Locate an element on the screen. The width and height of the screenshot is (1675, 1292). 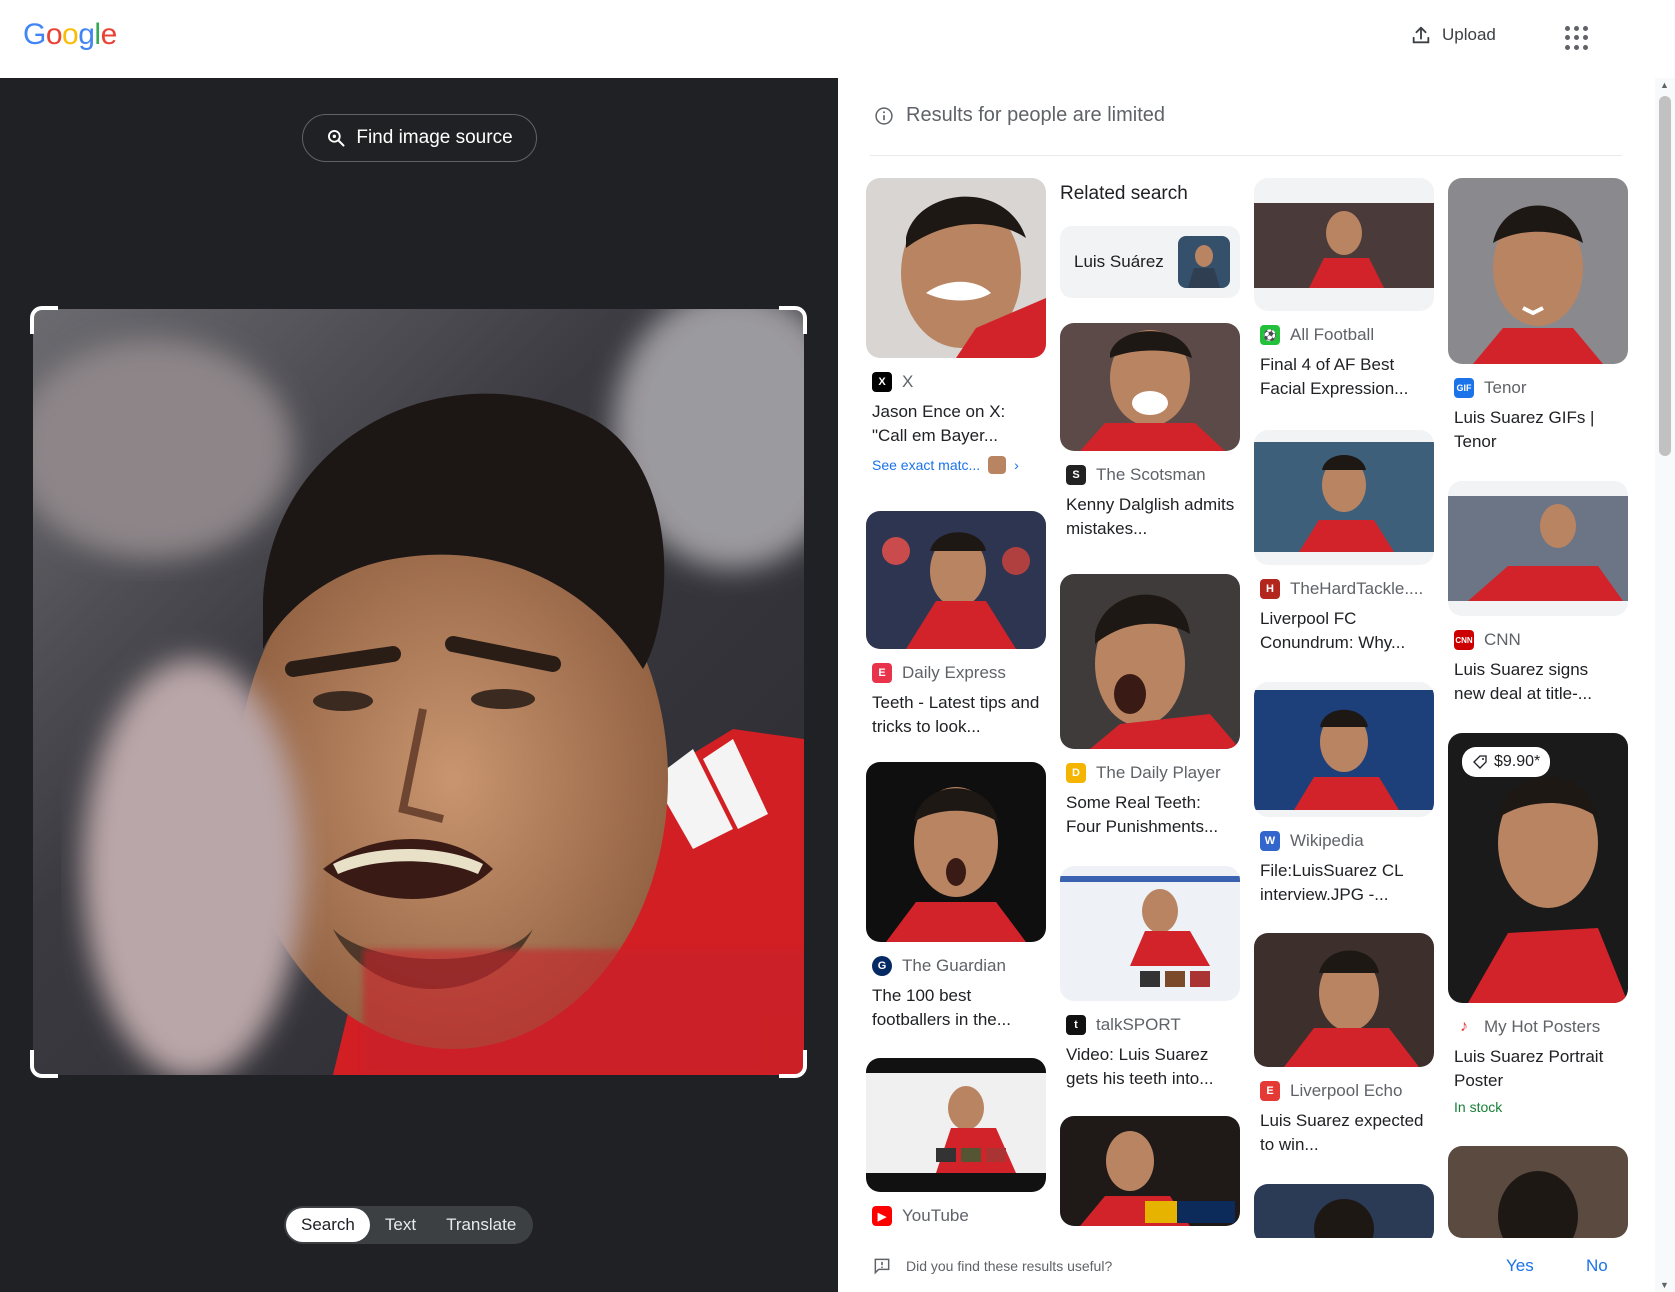
mode-text-tab: Text is located at coordinates (400, 1225).